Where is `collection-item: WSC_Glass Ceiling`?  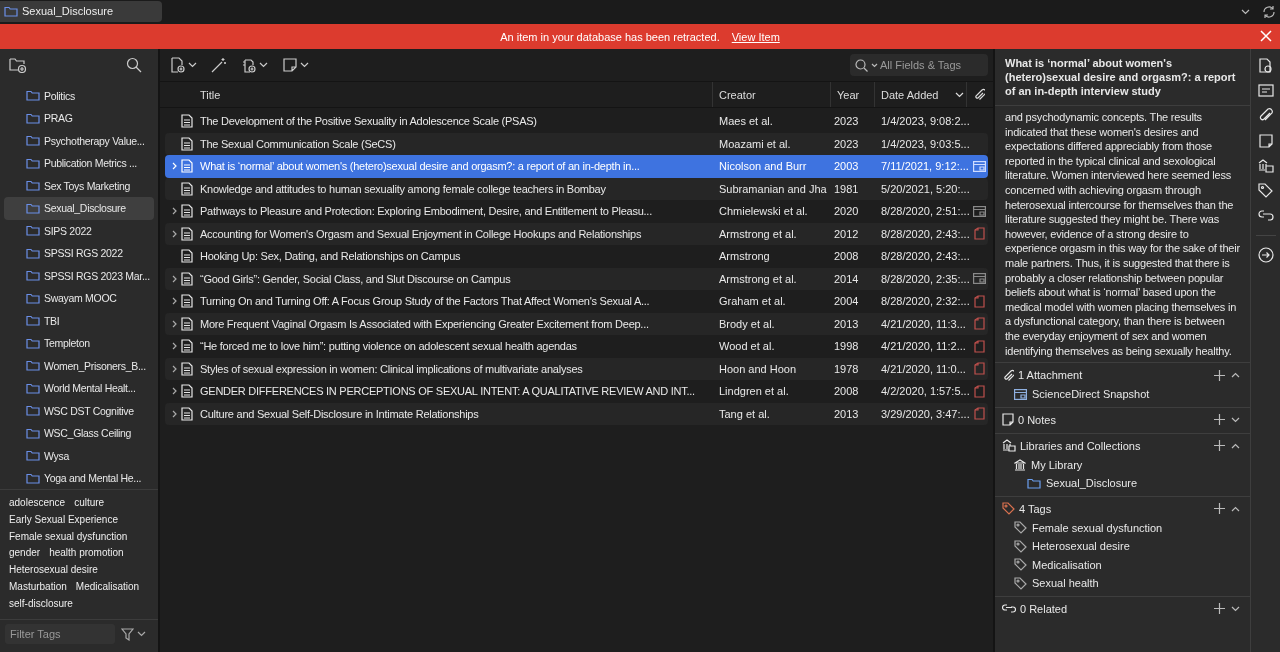
collection-item: WSC_Glass Ceiling is located at coordinates (79, 433).